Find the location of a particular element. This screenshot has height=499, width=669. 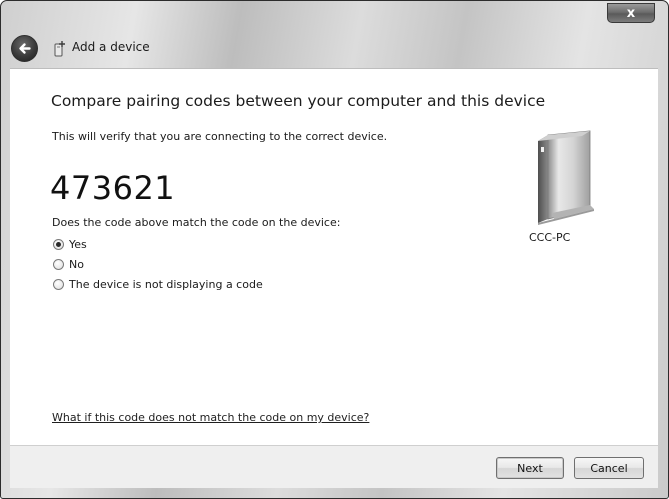

add-device-icon is located at coordinates (59, 48).